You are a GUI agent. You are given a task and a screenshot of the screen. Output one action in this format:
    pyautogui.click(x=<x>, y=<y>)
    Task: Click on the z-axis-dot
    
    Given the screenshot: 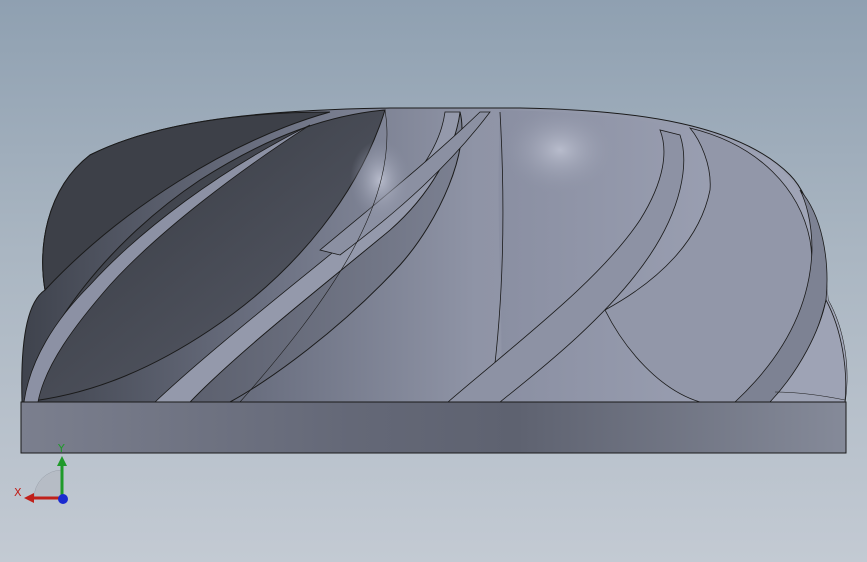 What is the action you would take?
    pyautogui.click(x=63, y=499)
    